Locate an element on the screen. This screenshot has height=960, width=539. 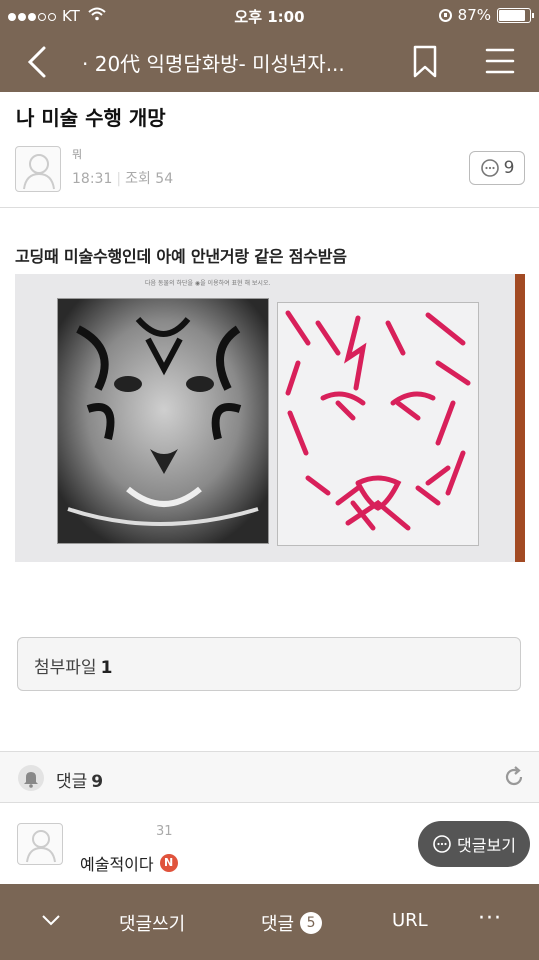
refresh-button is located at coordinates (514, 777).